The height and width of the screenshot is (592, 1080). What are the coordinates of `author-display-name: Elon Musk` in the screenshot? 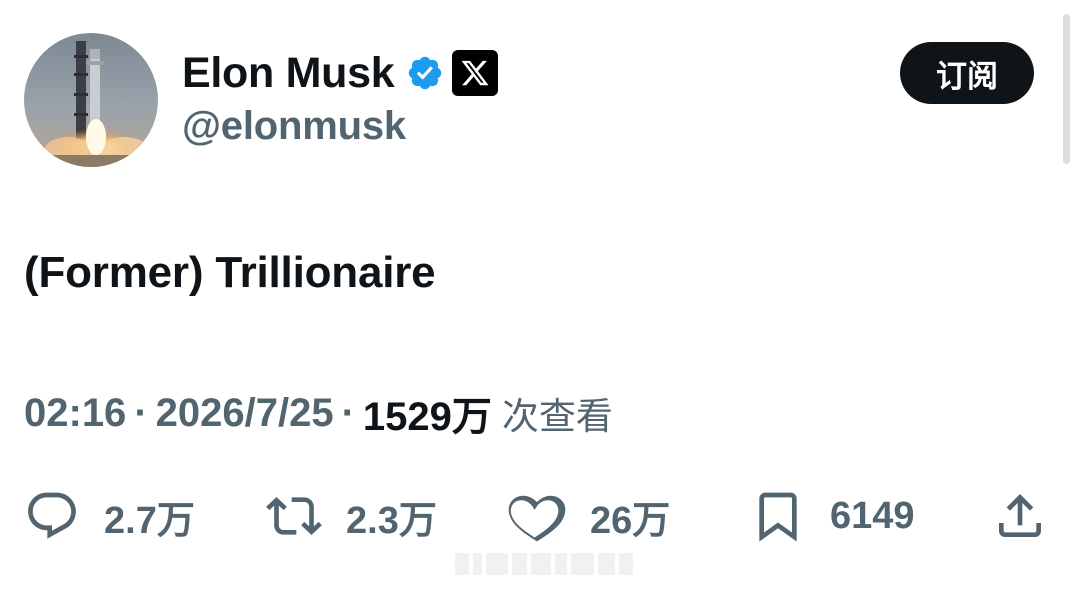 It's located at (288, 73).